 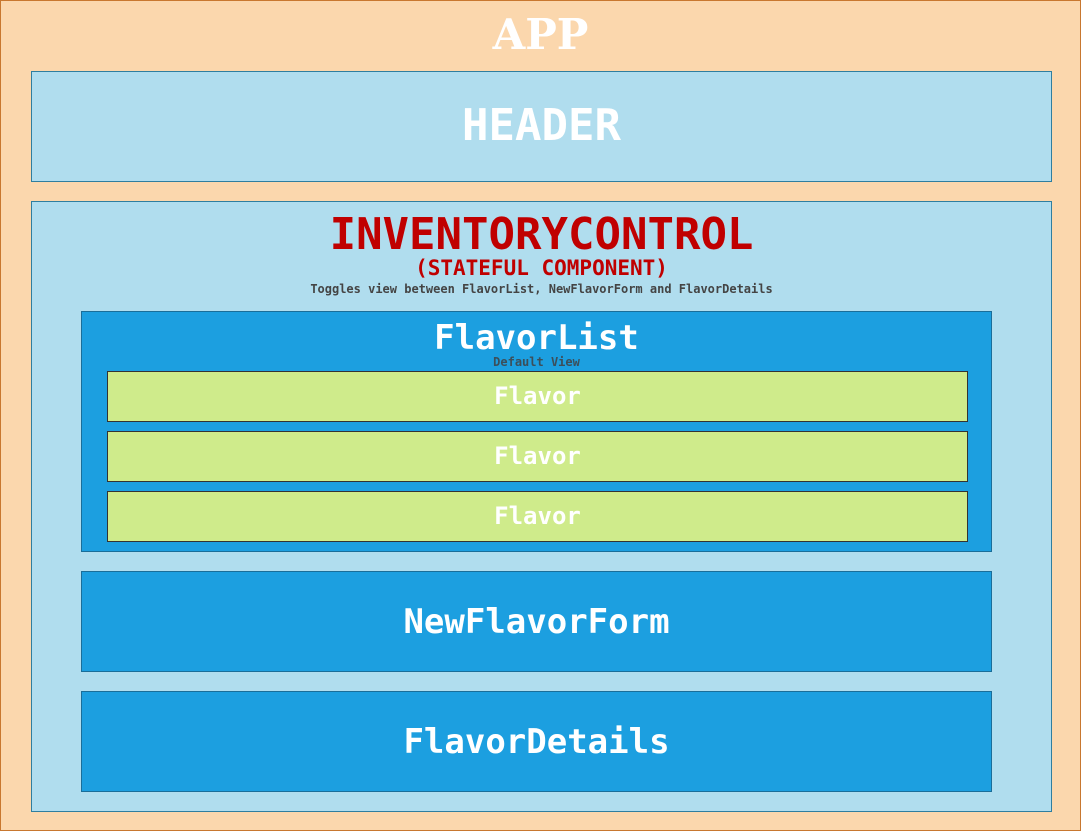 I want to click on header-title: HEADER, so click(x=541, y=125).